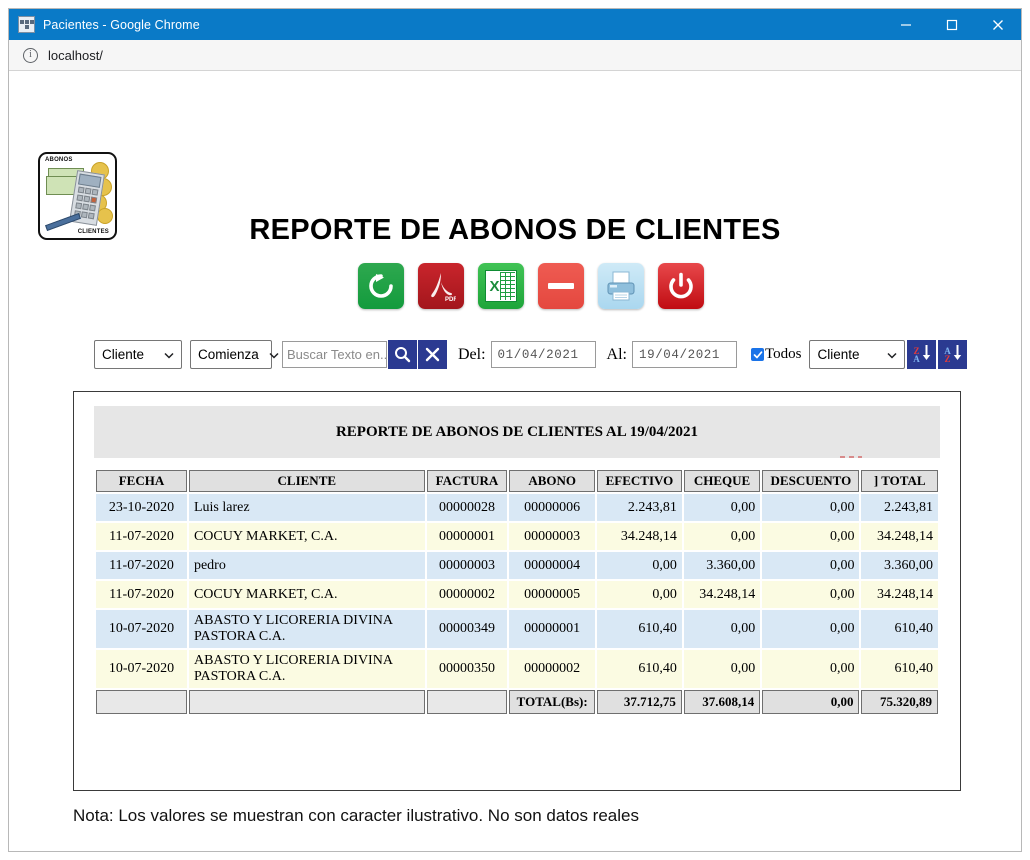 The height and width of the screenshot is (860, 1030). What do you see at coordinates (722, 702) in the screenshot?
I see `totals-cheque: 37.608,14` at bounding box center [722, 702].